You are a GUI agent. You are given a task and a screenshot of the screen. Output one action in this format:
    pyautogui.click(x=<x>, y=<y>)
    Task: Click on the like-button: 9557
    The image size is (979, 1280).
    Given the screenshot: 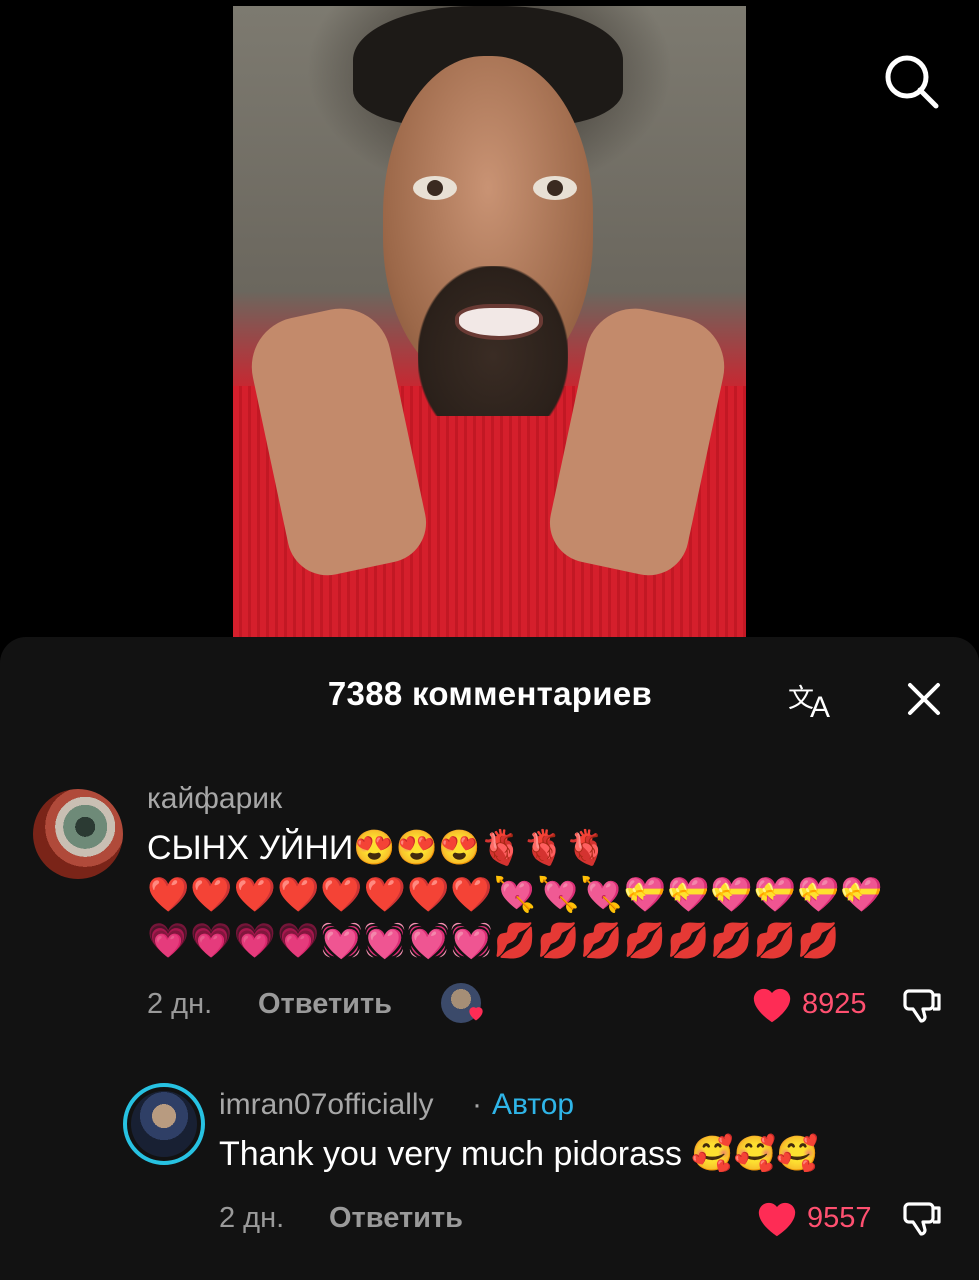 What is the action you would take?
    pyautogui.click(x=820, y=1219)
    